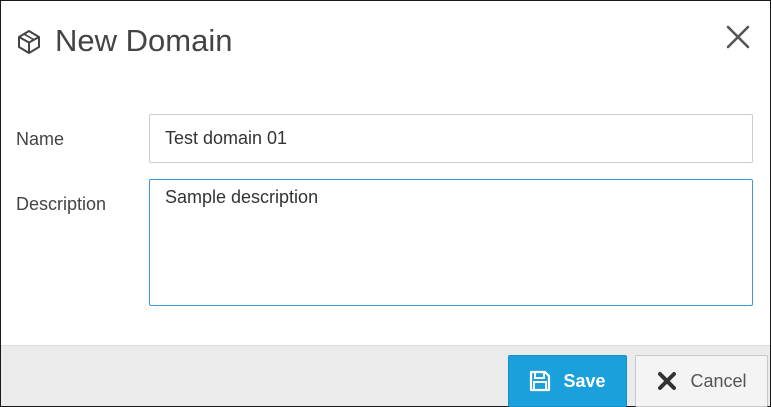 Image resolution: width=771 pixels, height=407 pixels. I want to click on x-icon, so click(667, 381).